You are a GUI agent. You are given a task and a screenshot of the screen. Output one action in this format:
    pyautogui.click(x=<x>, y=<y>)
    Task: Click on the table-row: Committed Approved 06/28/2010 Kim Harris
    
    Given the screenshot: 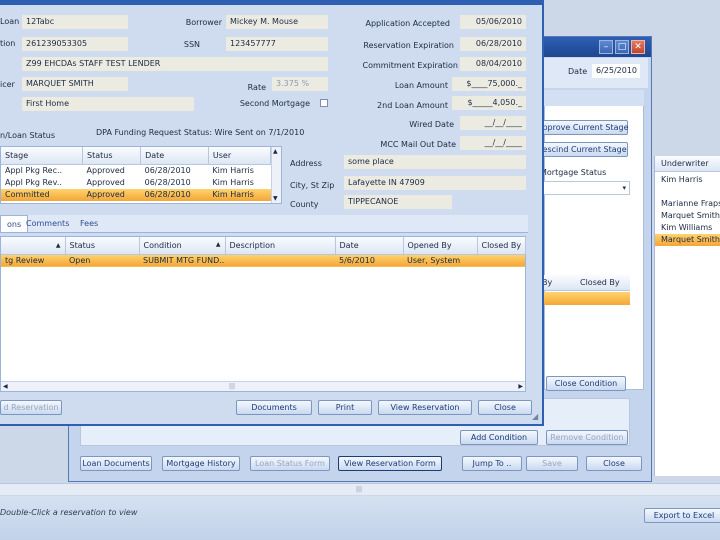 What is the action you would take?
    pyautogui.click(x=136, y=194)
    